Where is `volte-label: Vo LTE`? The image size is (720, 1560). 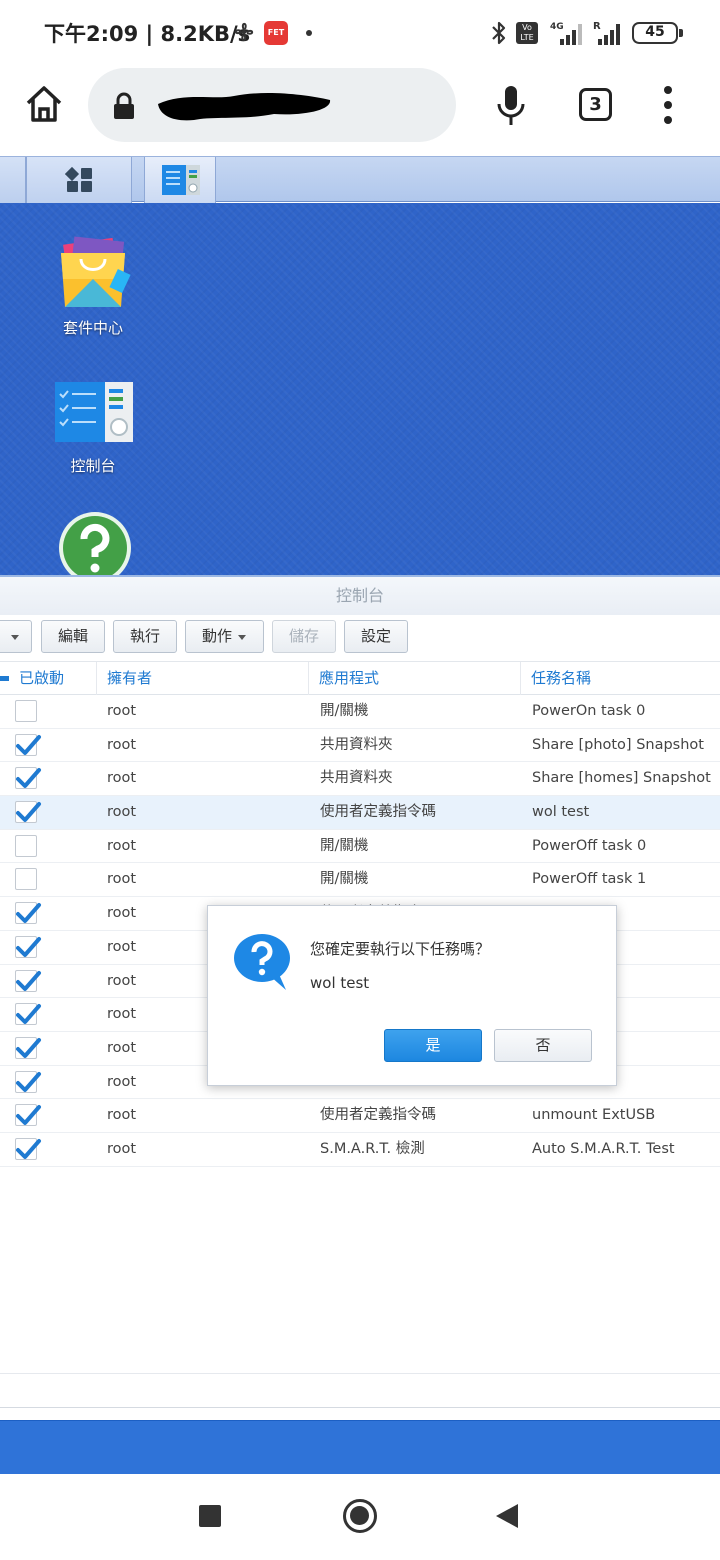
volte-label: Vo LTE is located at coordinates (527, 32).